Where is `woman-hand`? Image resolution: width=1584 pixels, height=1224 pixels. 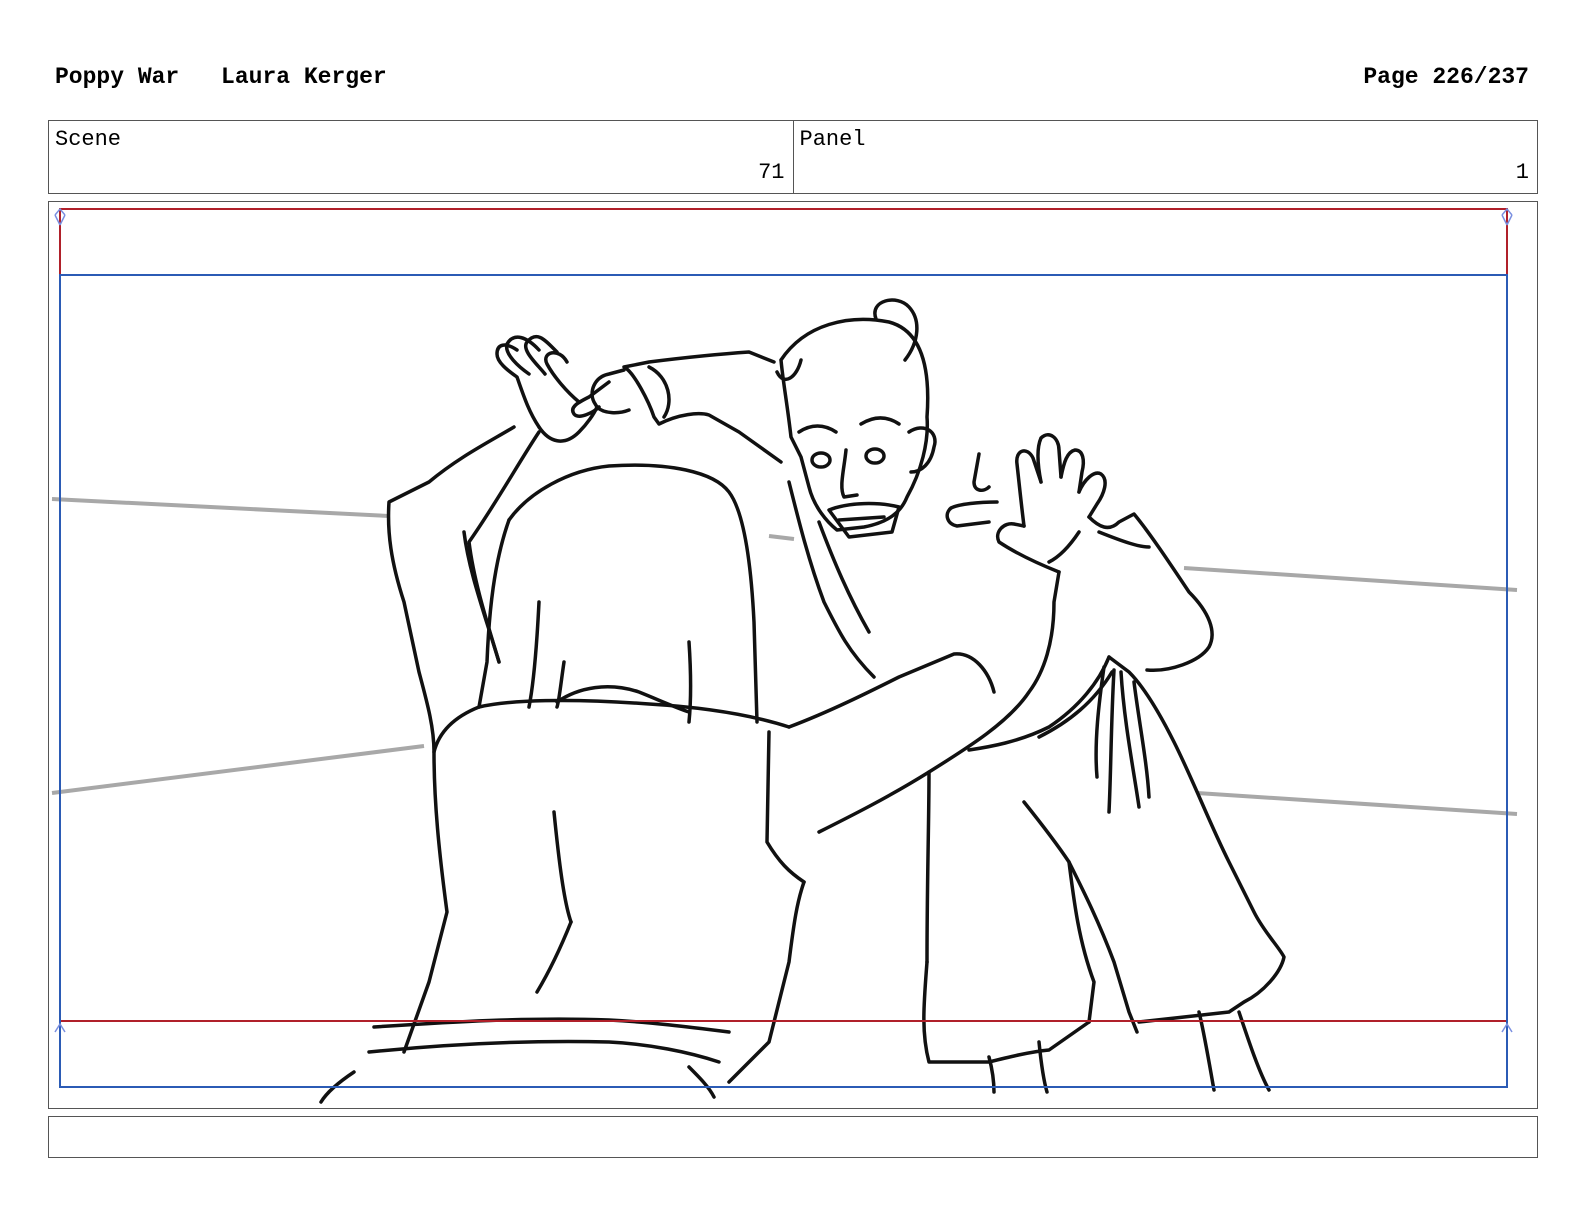
woman-hand is located at coordinates (1028, 548).